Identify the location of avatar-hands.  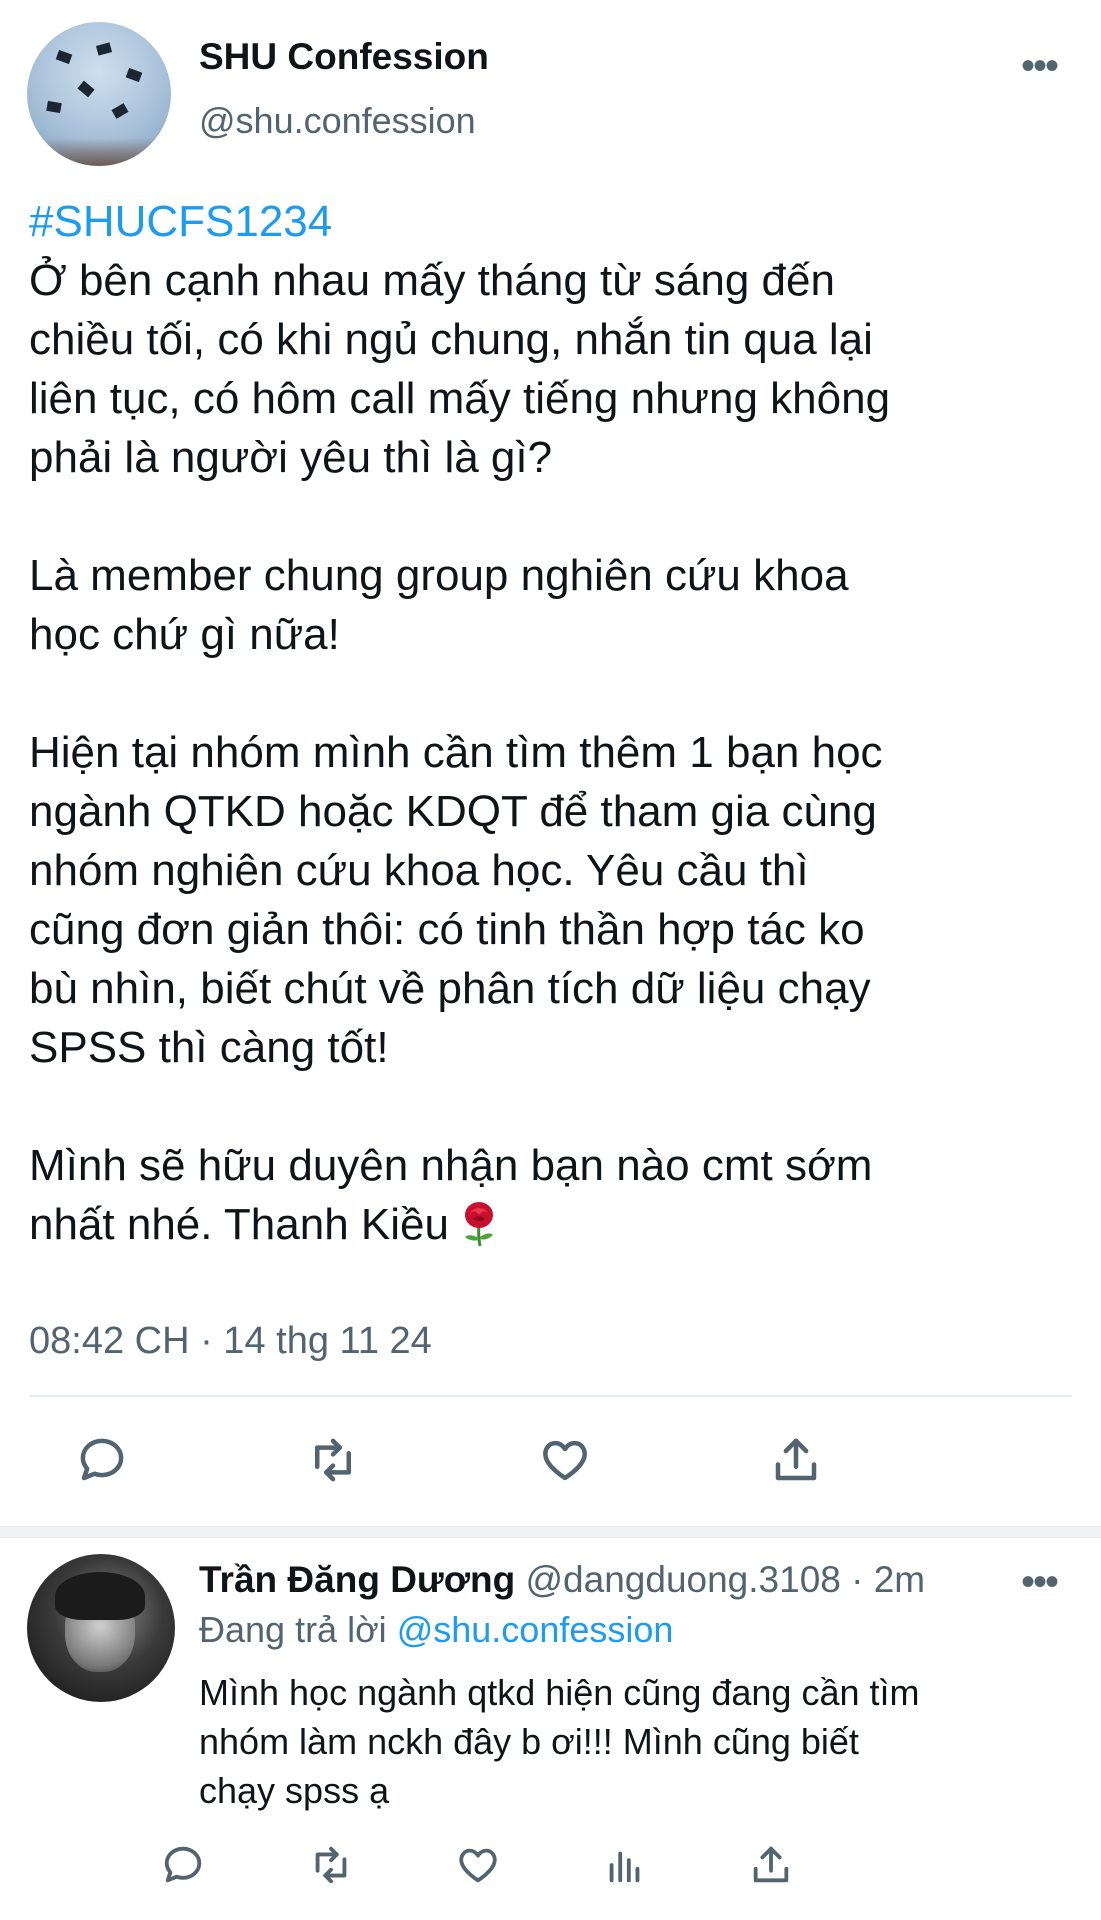
(99, 152).